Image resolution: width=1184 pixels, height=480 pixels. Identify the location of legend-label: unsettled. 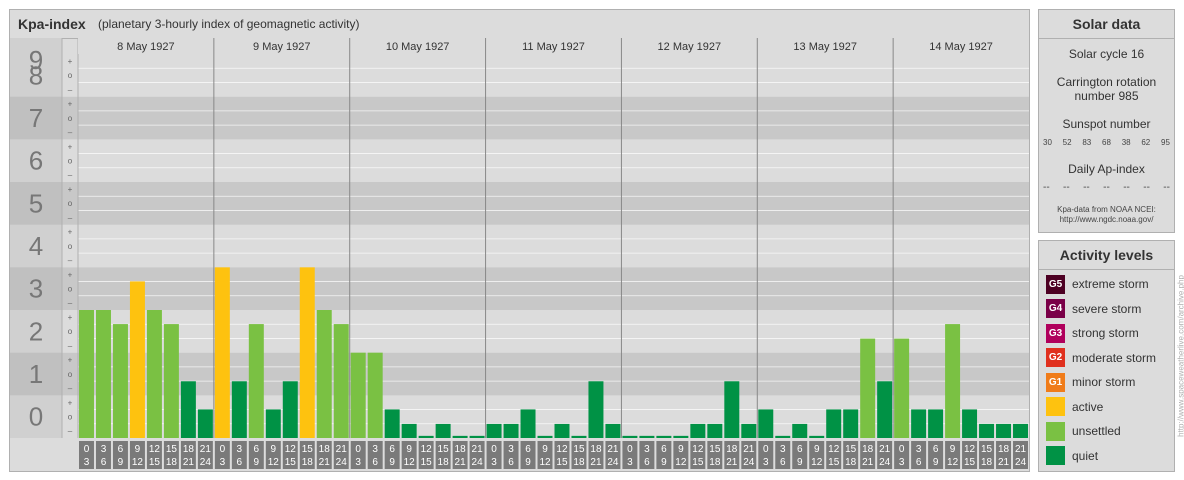
(1096, 431).